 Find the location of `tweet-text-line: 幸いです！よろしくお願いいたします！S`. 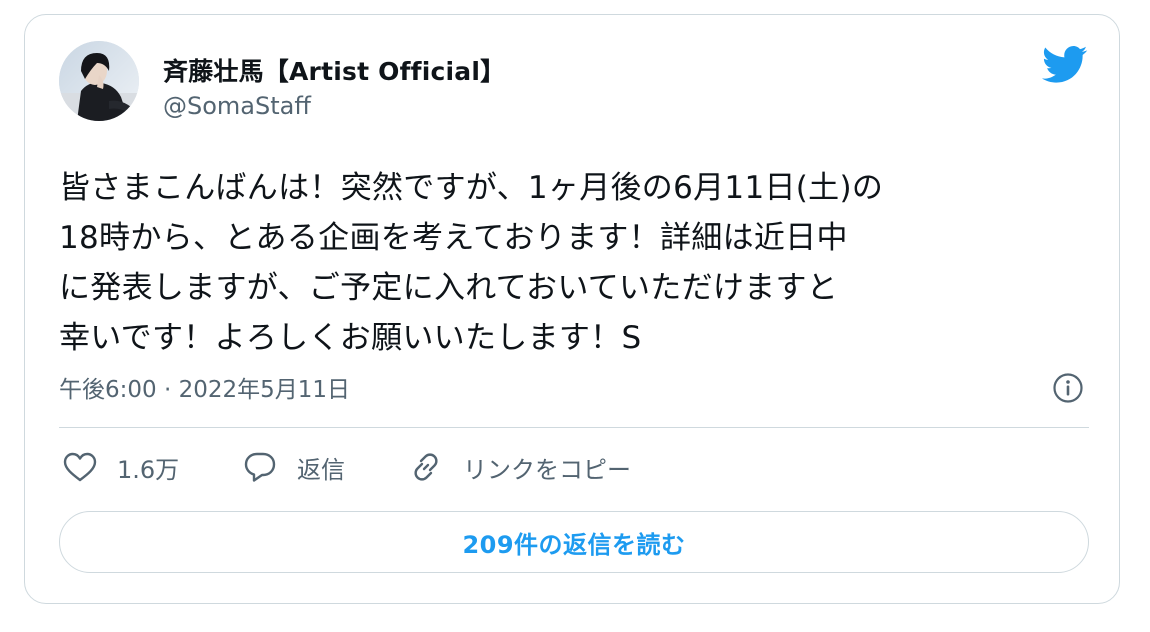

tweet-text-line: 幸いです！よろしくお願いいたします！S is located at coordinates (350, 338).